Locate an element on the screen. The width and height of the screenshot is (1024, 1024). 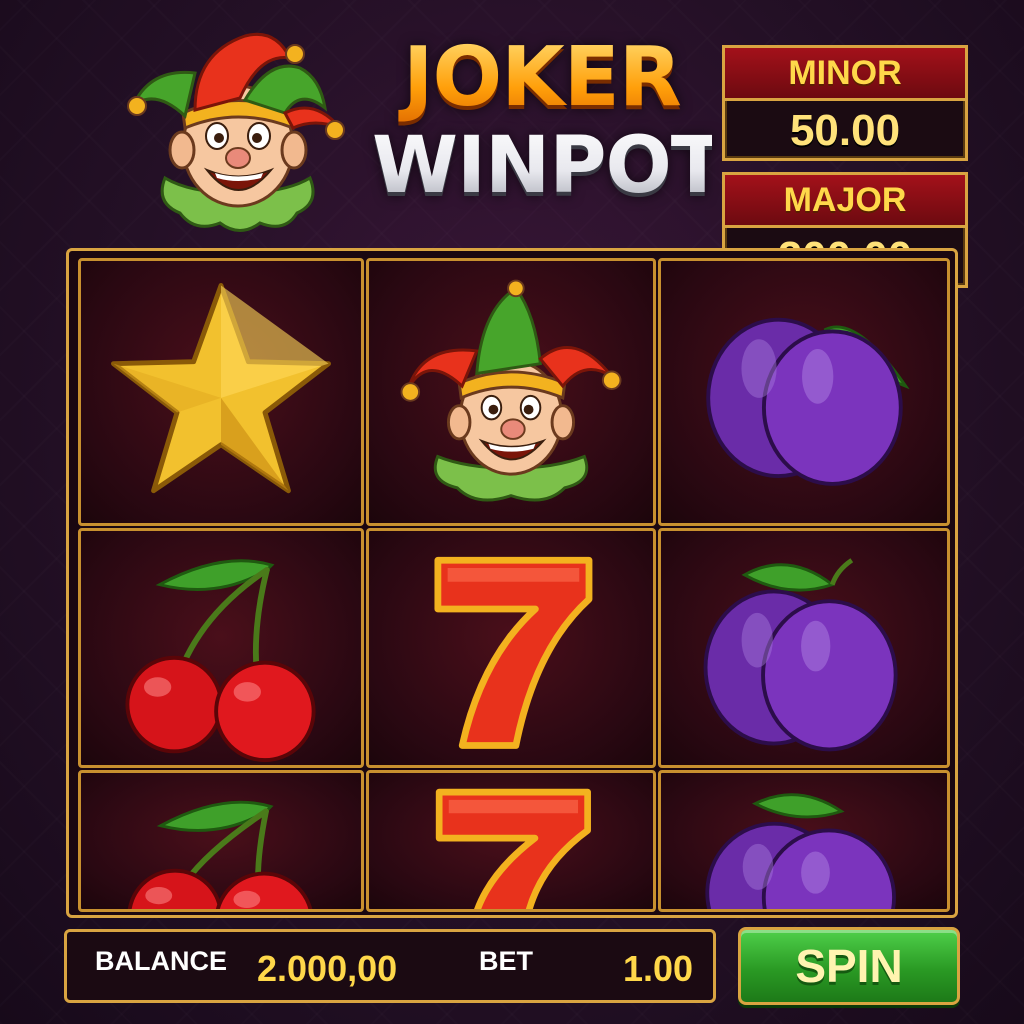
info-bar: BALANCE 2.000,00 BET 1.00 is located at coordinates (390, 966).